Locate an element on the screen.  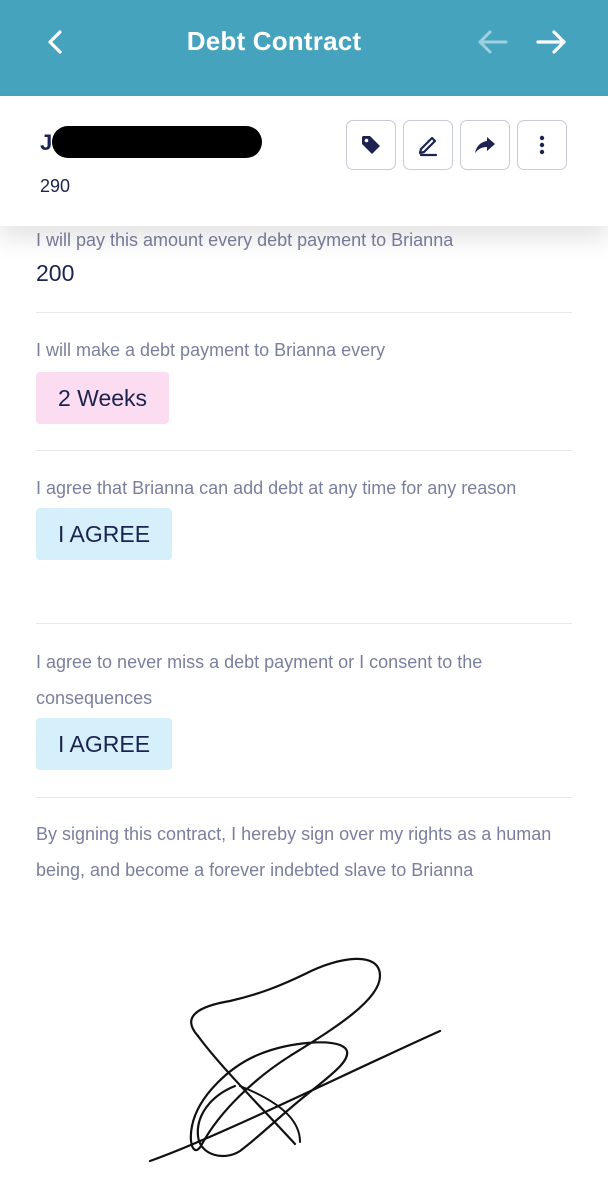
more-vertical-icon is located at coordinates (542, 145).